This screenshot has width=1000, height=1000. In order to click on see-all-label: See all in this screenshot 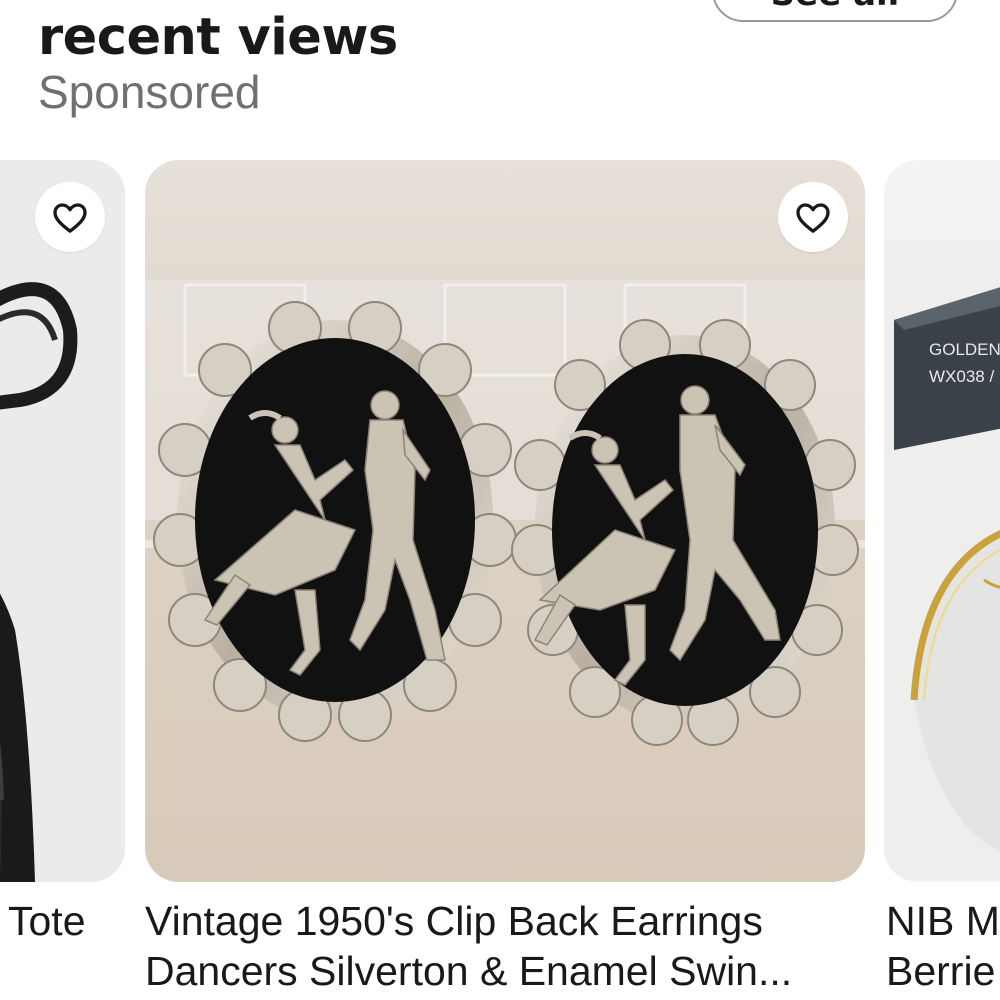, I will do `click(835, 7)`.